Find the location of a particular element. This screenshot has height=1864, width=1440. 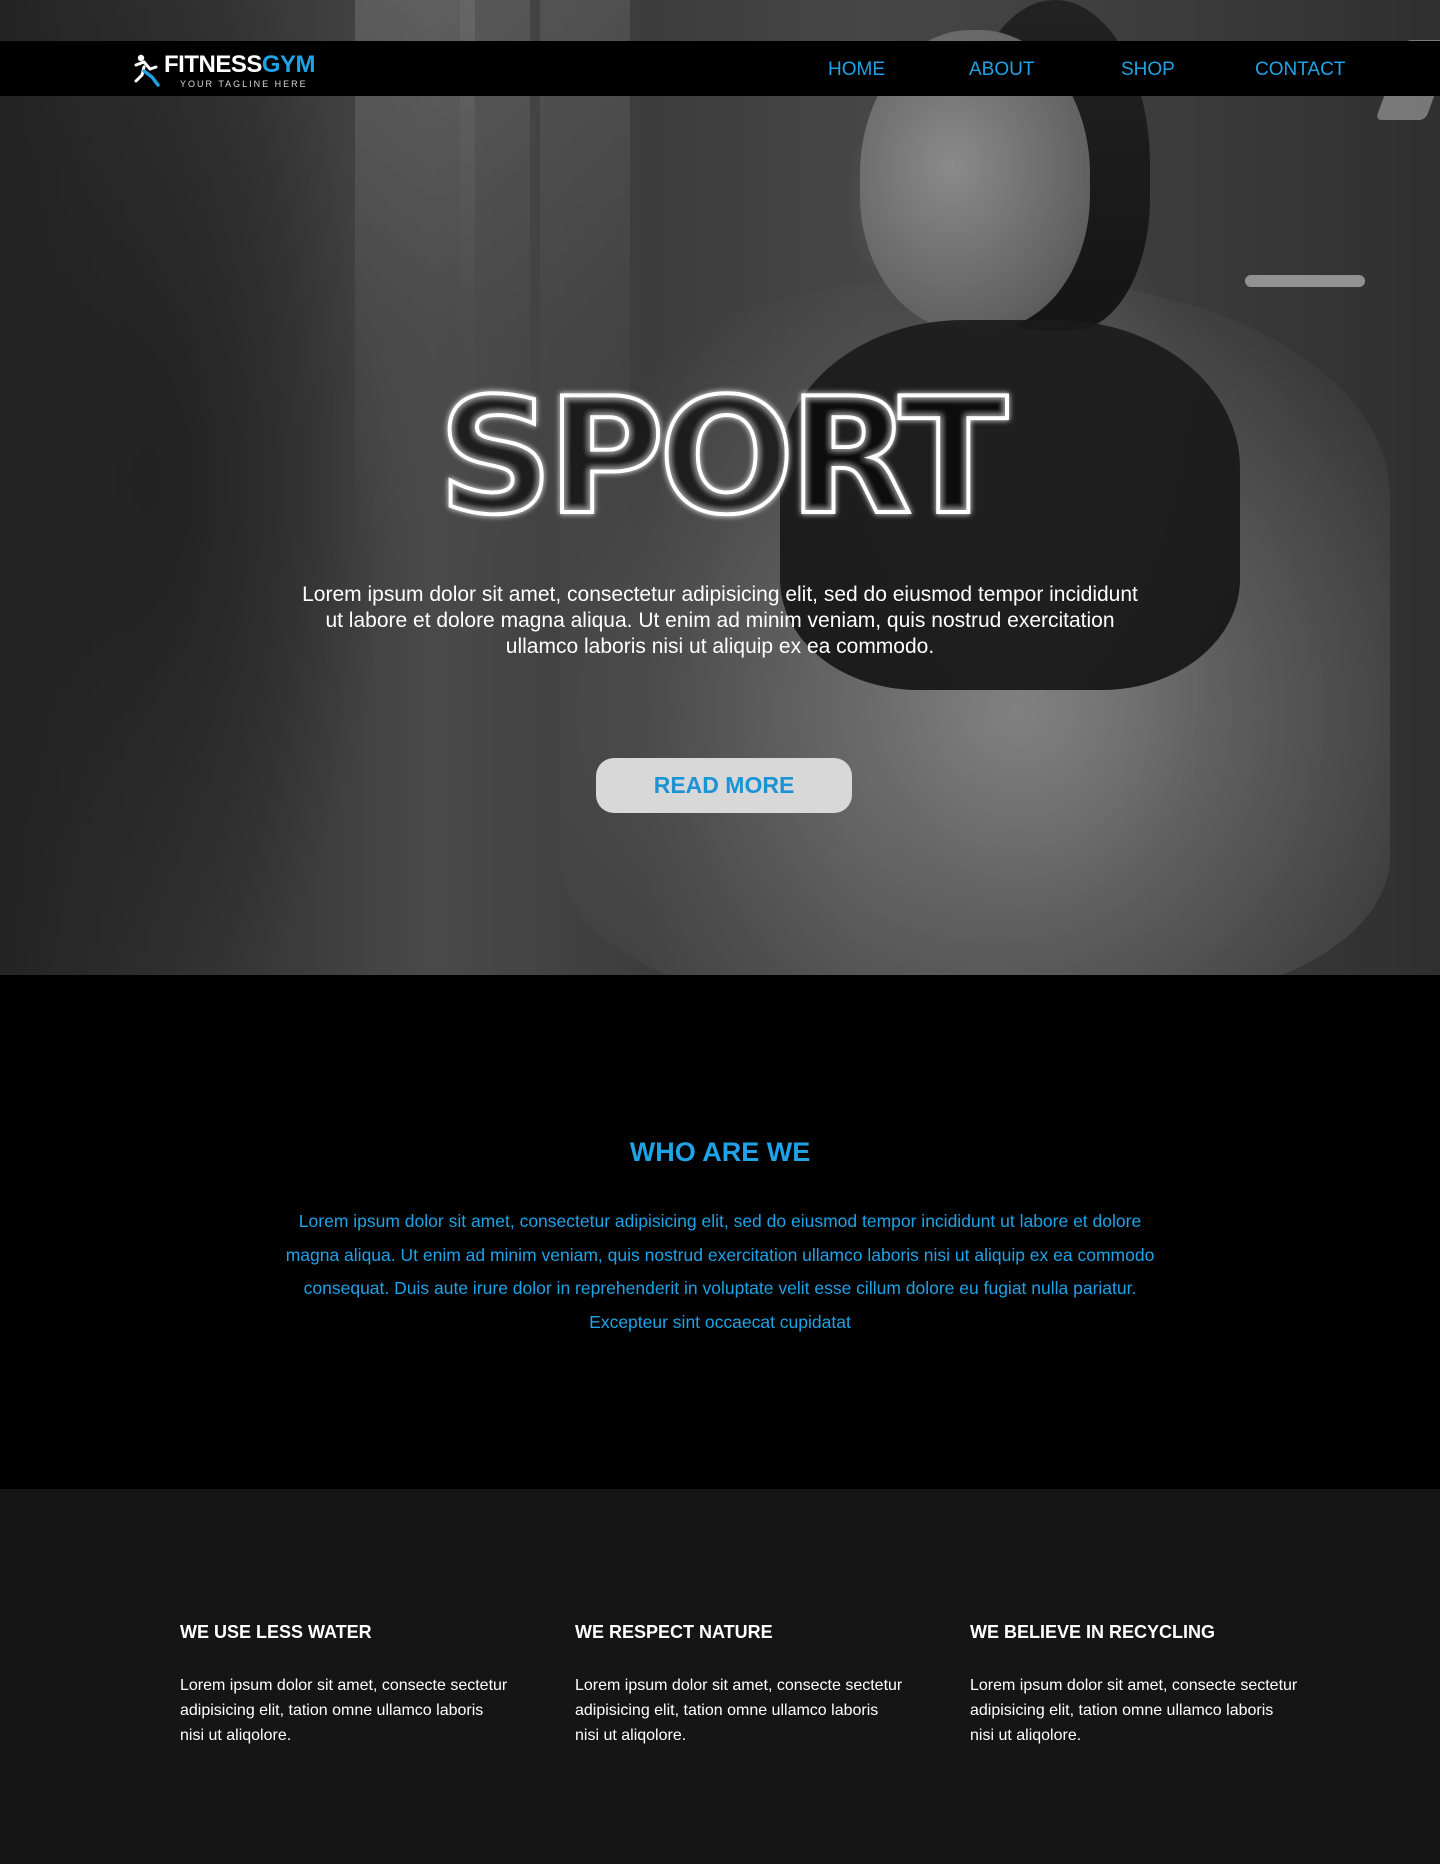

feature-title: WE BELIEVE IN RECYCLING is located at coordinates (1093, 1632).